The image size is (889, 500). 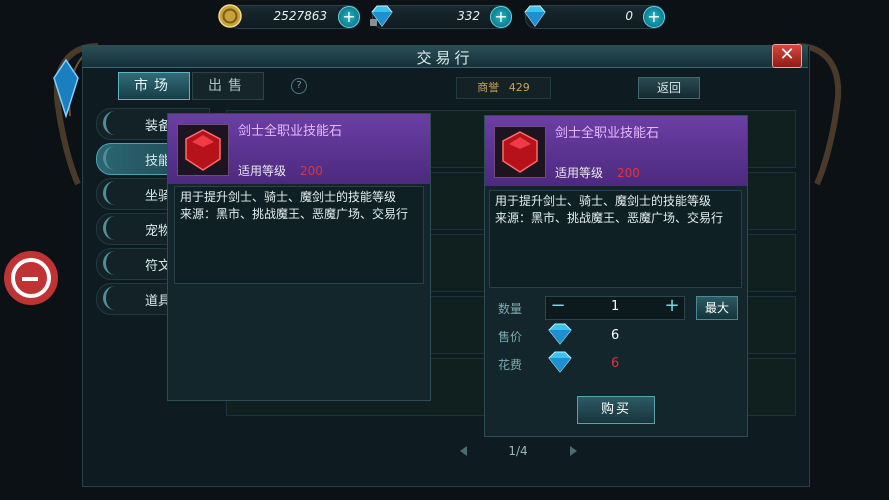 What do you see at coordinates (31, 278) in the screenshot?
I see `floating-logo-icon` at bounding box center [31, 278].